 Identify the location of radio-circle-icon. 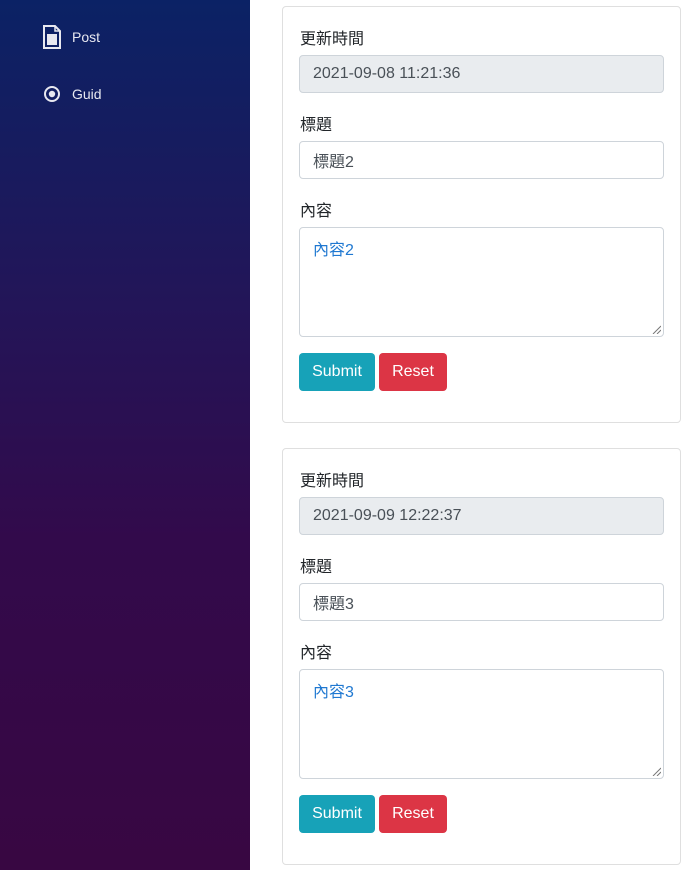
(52, 94).